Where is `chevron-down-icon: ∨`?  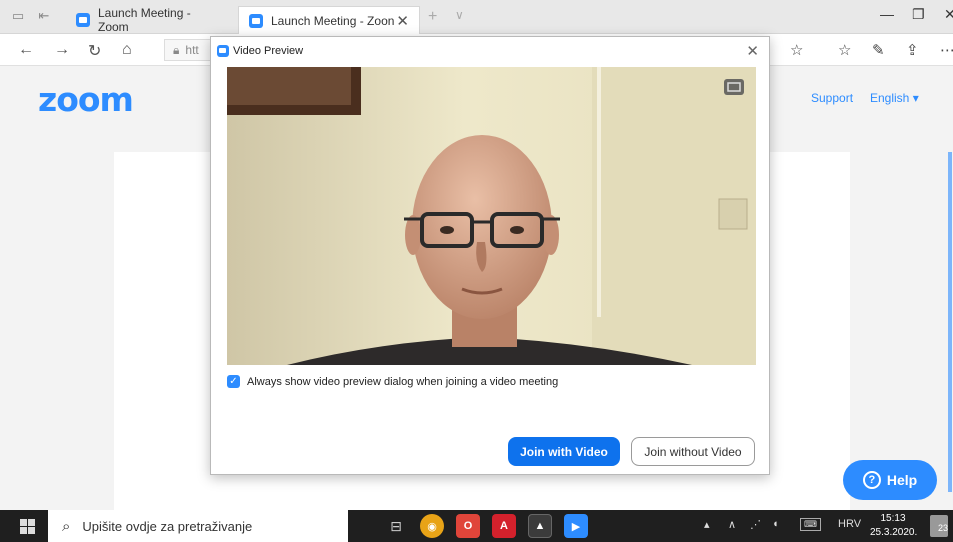
chevron-down-icon: ∨ is located at coordinates (459, 15).